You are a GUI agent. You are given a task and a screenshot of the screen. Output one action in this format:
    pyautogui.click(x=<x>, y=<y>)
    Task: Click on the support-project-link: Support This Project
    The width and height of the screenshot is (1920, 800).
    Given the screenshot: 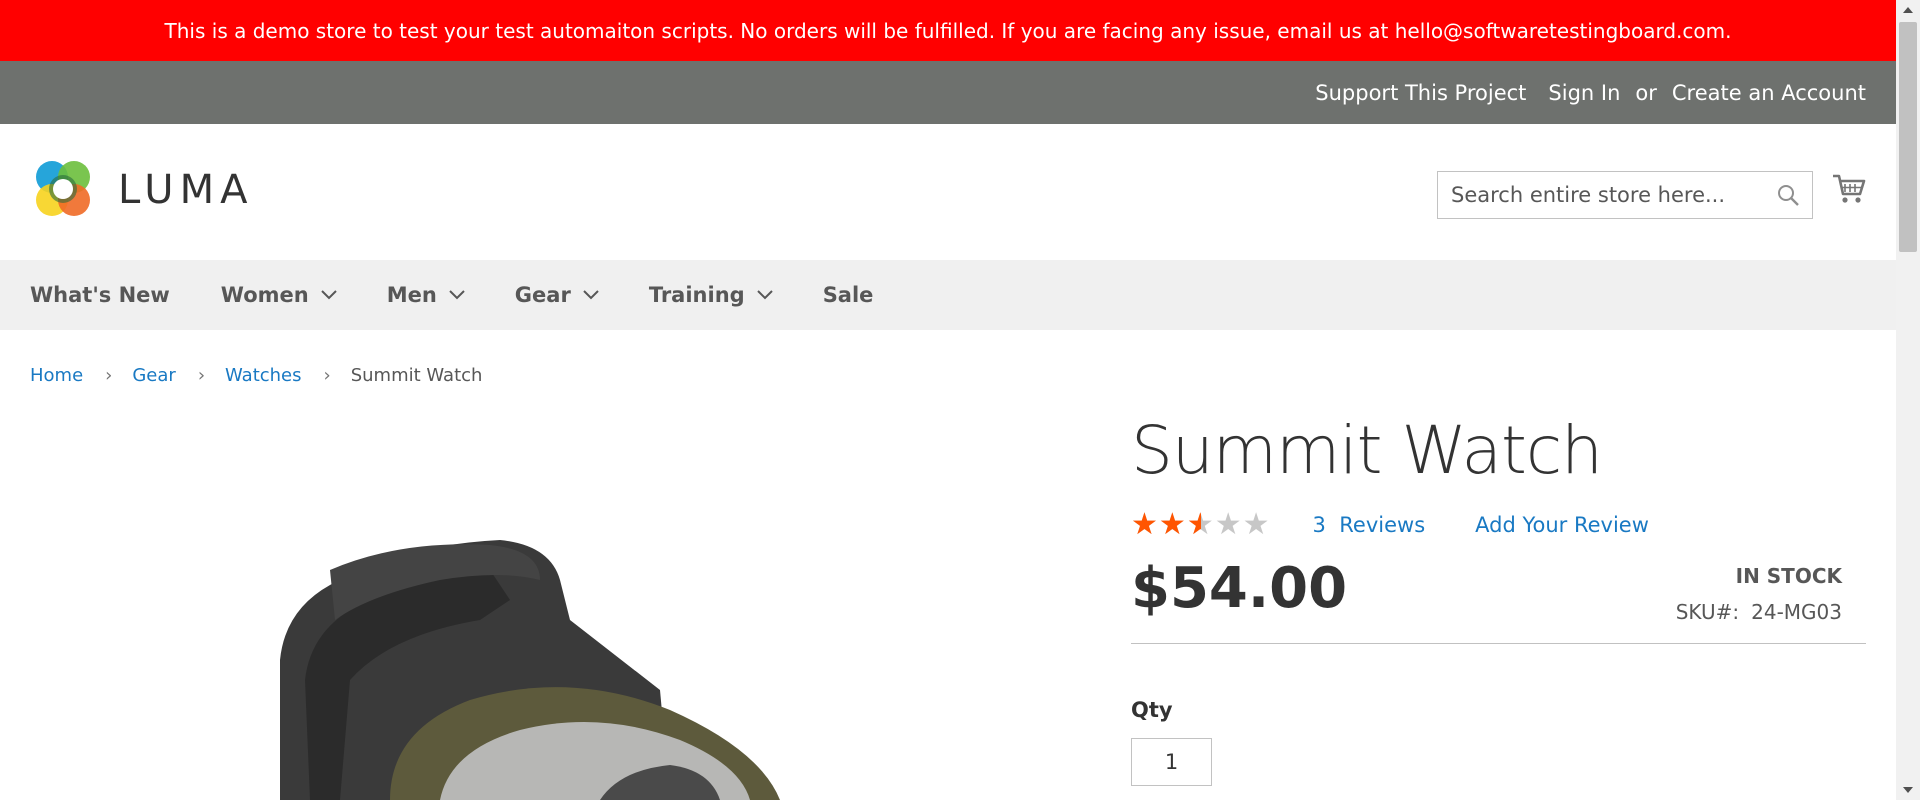 What is the action you would take?
    pyautogui.click(x=1420, y=93)
    